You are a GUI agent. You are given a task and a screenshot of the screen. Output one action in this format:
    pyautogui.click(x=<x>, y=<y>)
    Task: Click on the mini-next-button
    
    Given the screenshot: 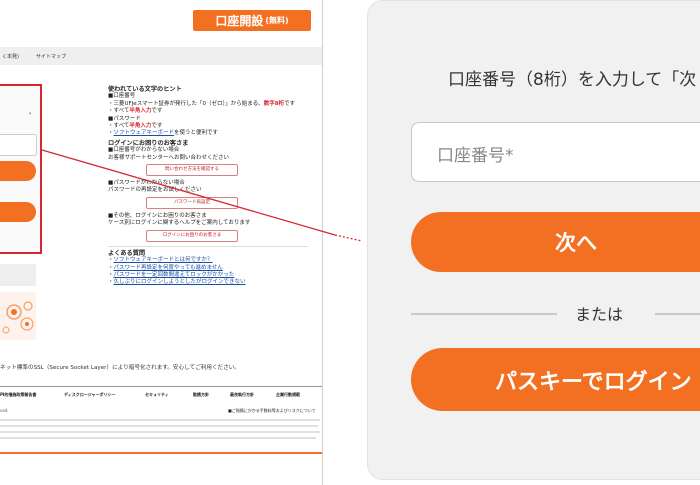 What is the action you would take?
    pyautogui.click(x=18, y=171)
    